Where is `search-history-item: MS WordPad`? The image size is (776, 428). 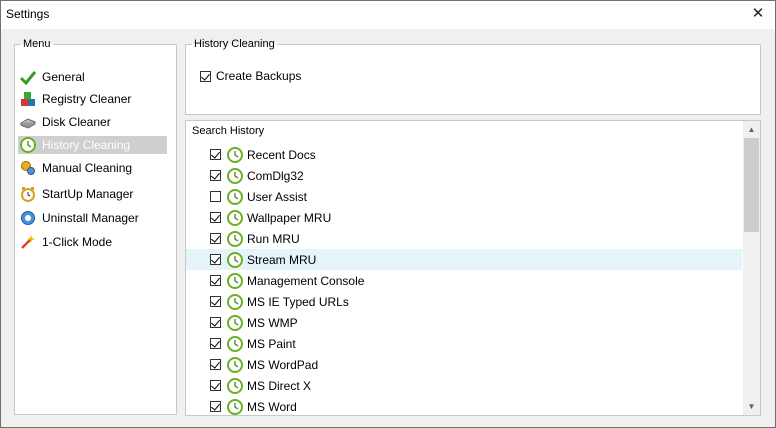 search-history-item: MS WordPad is located at coordinates (464, 364).